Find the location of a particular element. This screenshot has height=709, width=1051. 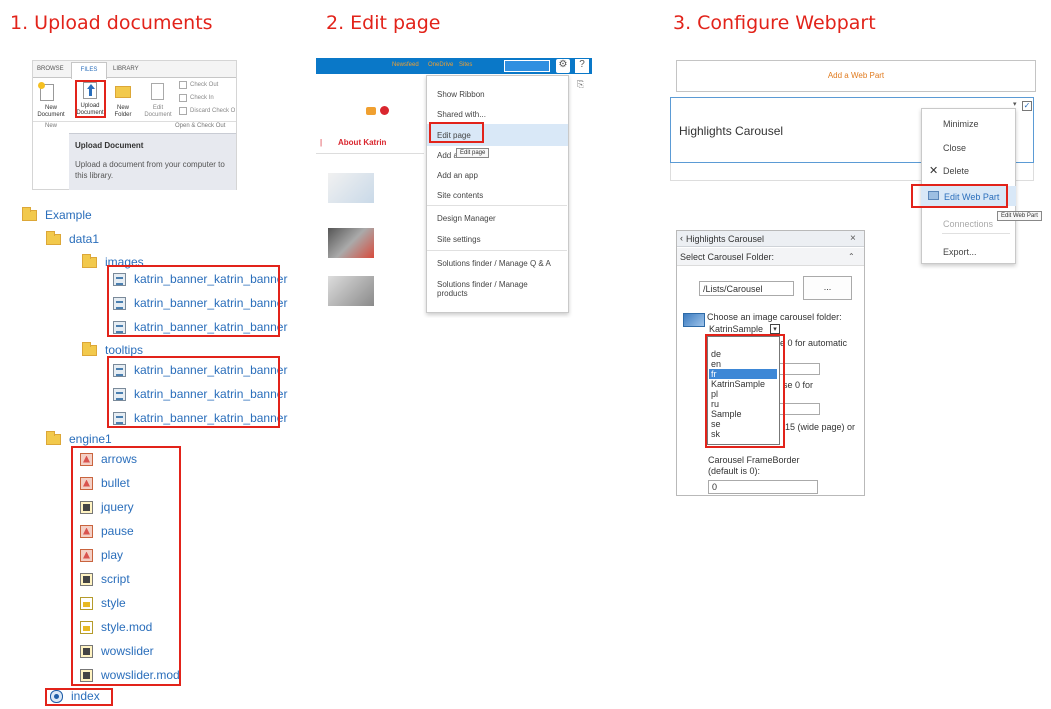

tree-item-example: Example is located at coordinates (57, 214).